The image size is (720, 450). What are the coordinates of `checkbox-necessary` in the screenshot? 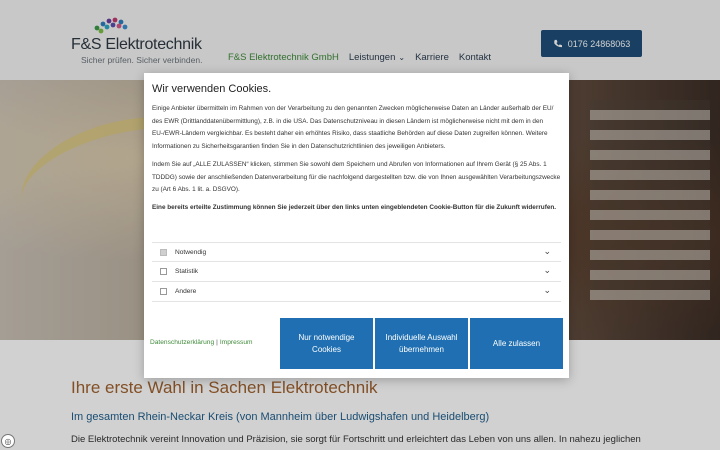 It's located at (163, 252).